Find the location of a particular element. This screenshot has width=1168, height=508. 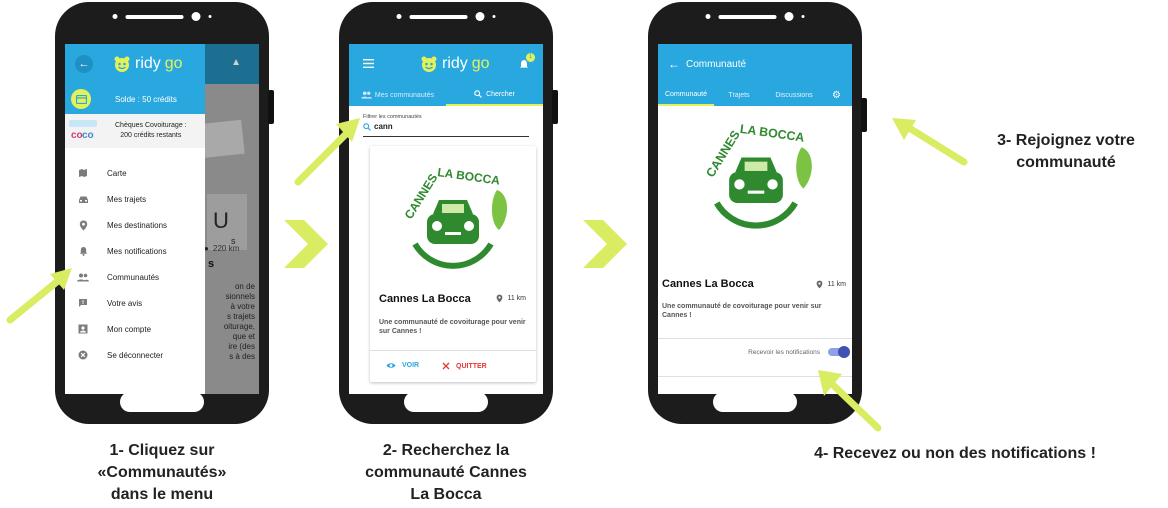

voir-button: VOIR is located at coordinates (402, 365).